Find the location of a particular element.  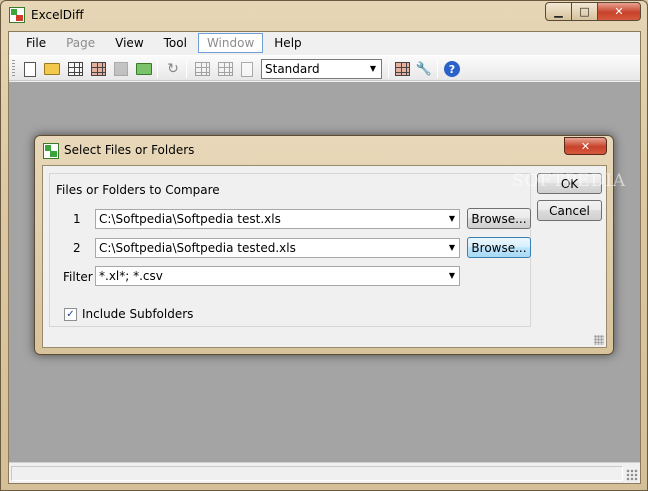

caption-buttons: ▁ □ ✕ is located at coordinates (593, 11).